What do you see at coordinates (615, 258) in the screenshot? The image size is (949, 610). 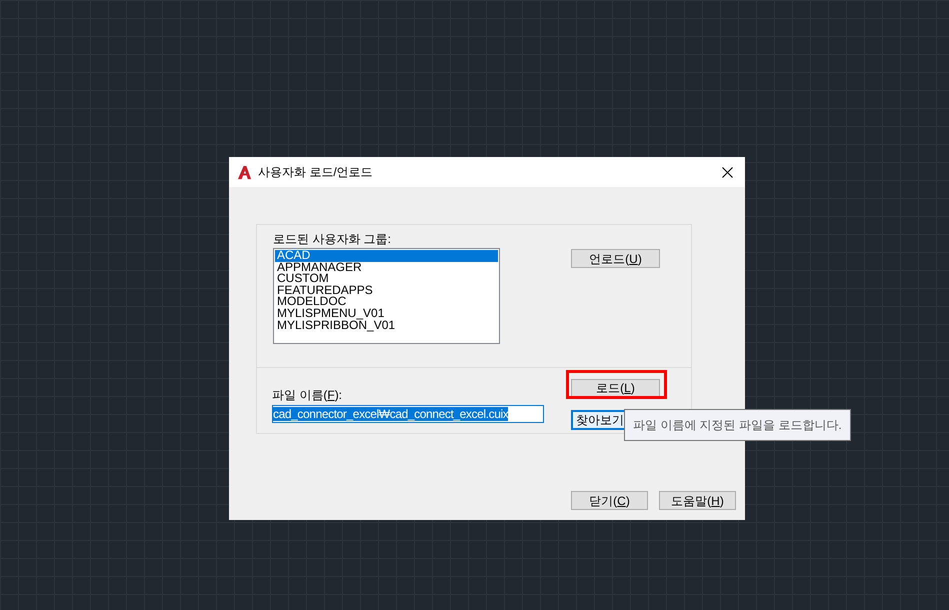 I see `unload-button: 언로드(U)` at bounding box center [615, 258].